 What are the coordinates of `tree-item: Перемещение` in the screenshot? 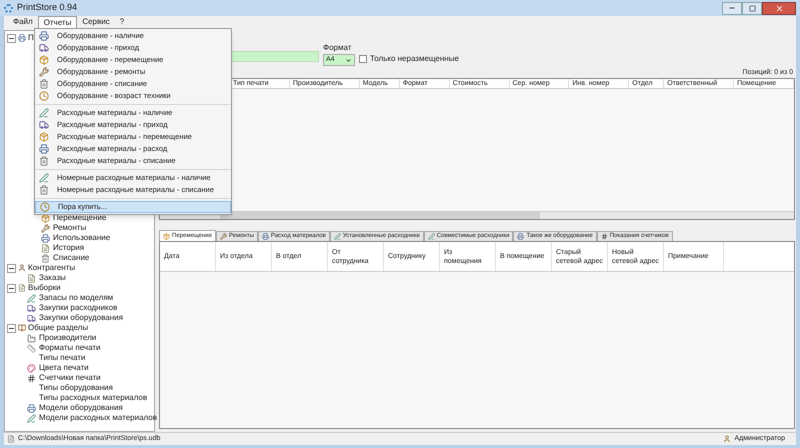 It's located at (79, 218).